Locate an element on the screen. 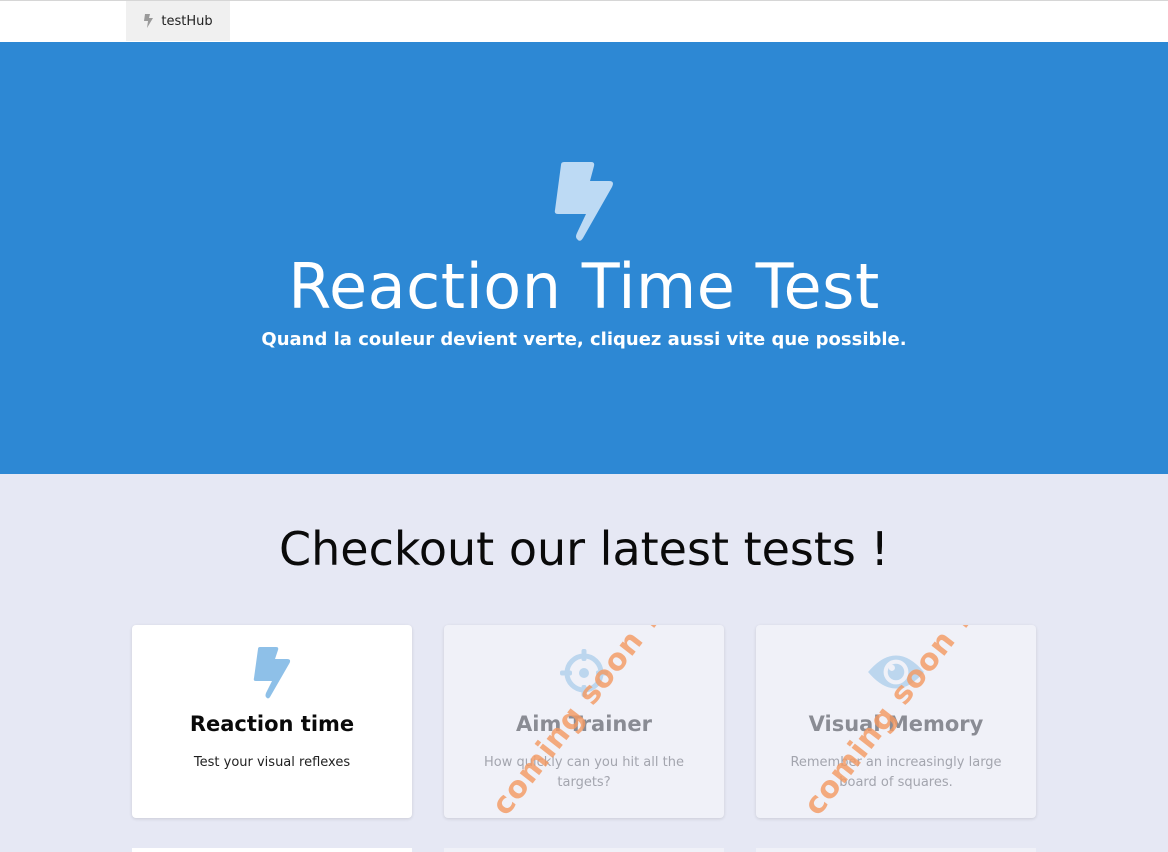  eye-icon is located at coordinates (896, 672).